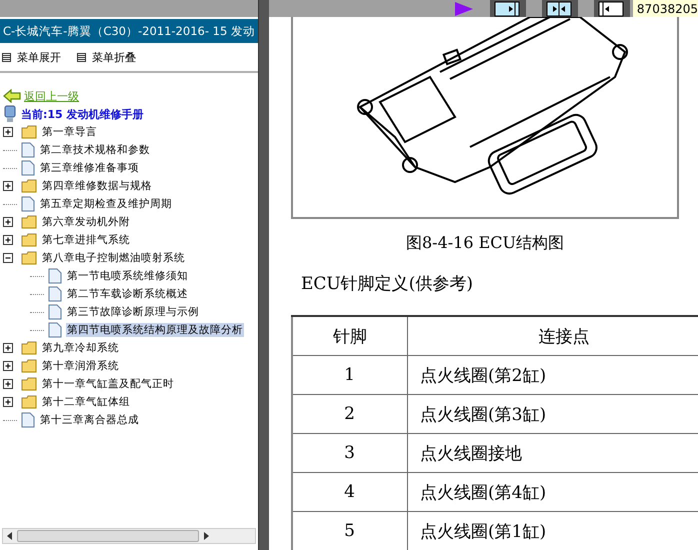 The image size is (698, 550). I want to click on tree-item: 第一章导言, so click(69, 132).